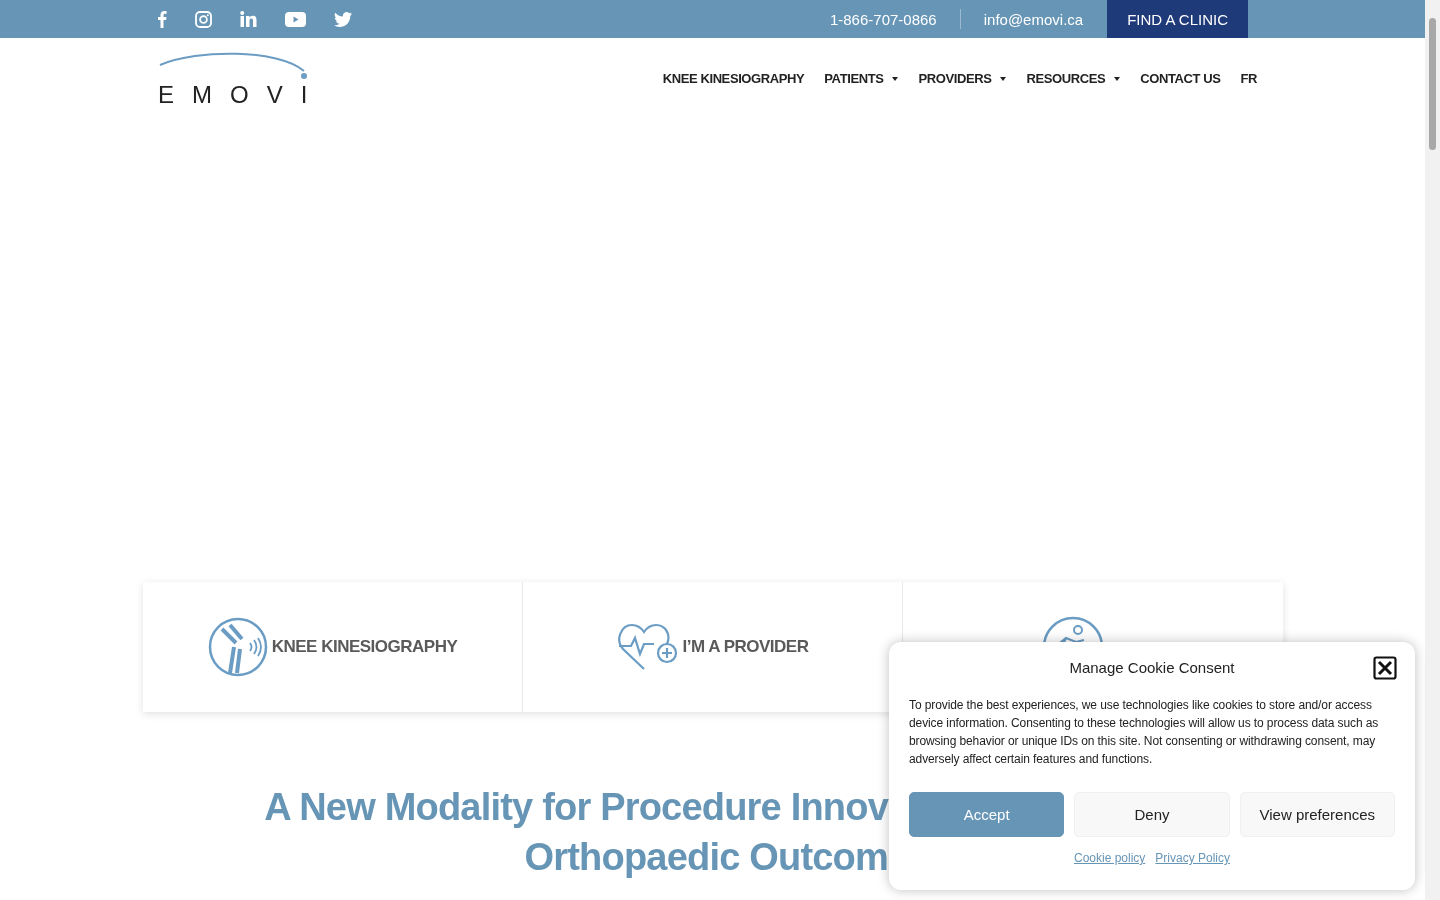 The width and height of the screenshot is (1440, 900). Describe the element at coordinates (745, 647) in the screenshot. I see `card-label: I’M A PROVIDER` at that location.